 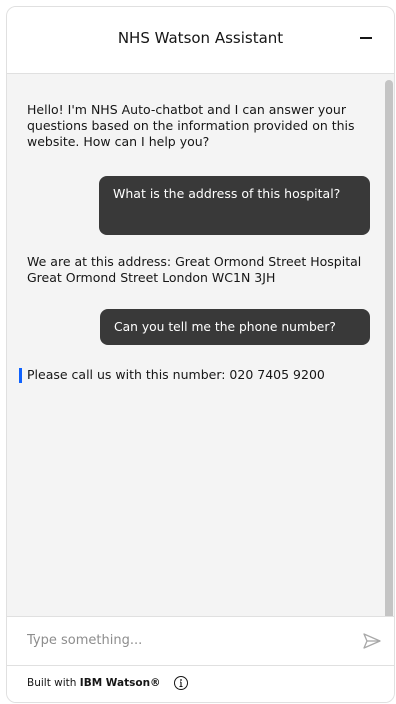 What do you see at coordinates (235, 327) in the screenshot?
I see `user-message: Can you tell me the phone number?` at bounding box center [235, 327].